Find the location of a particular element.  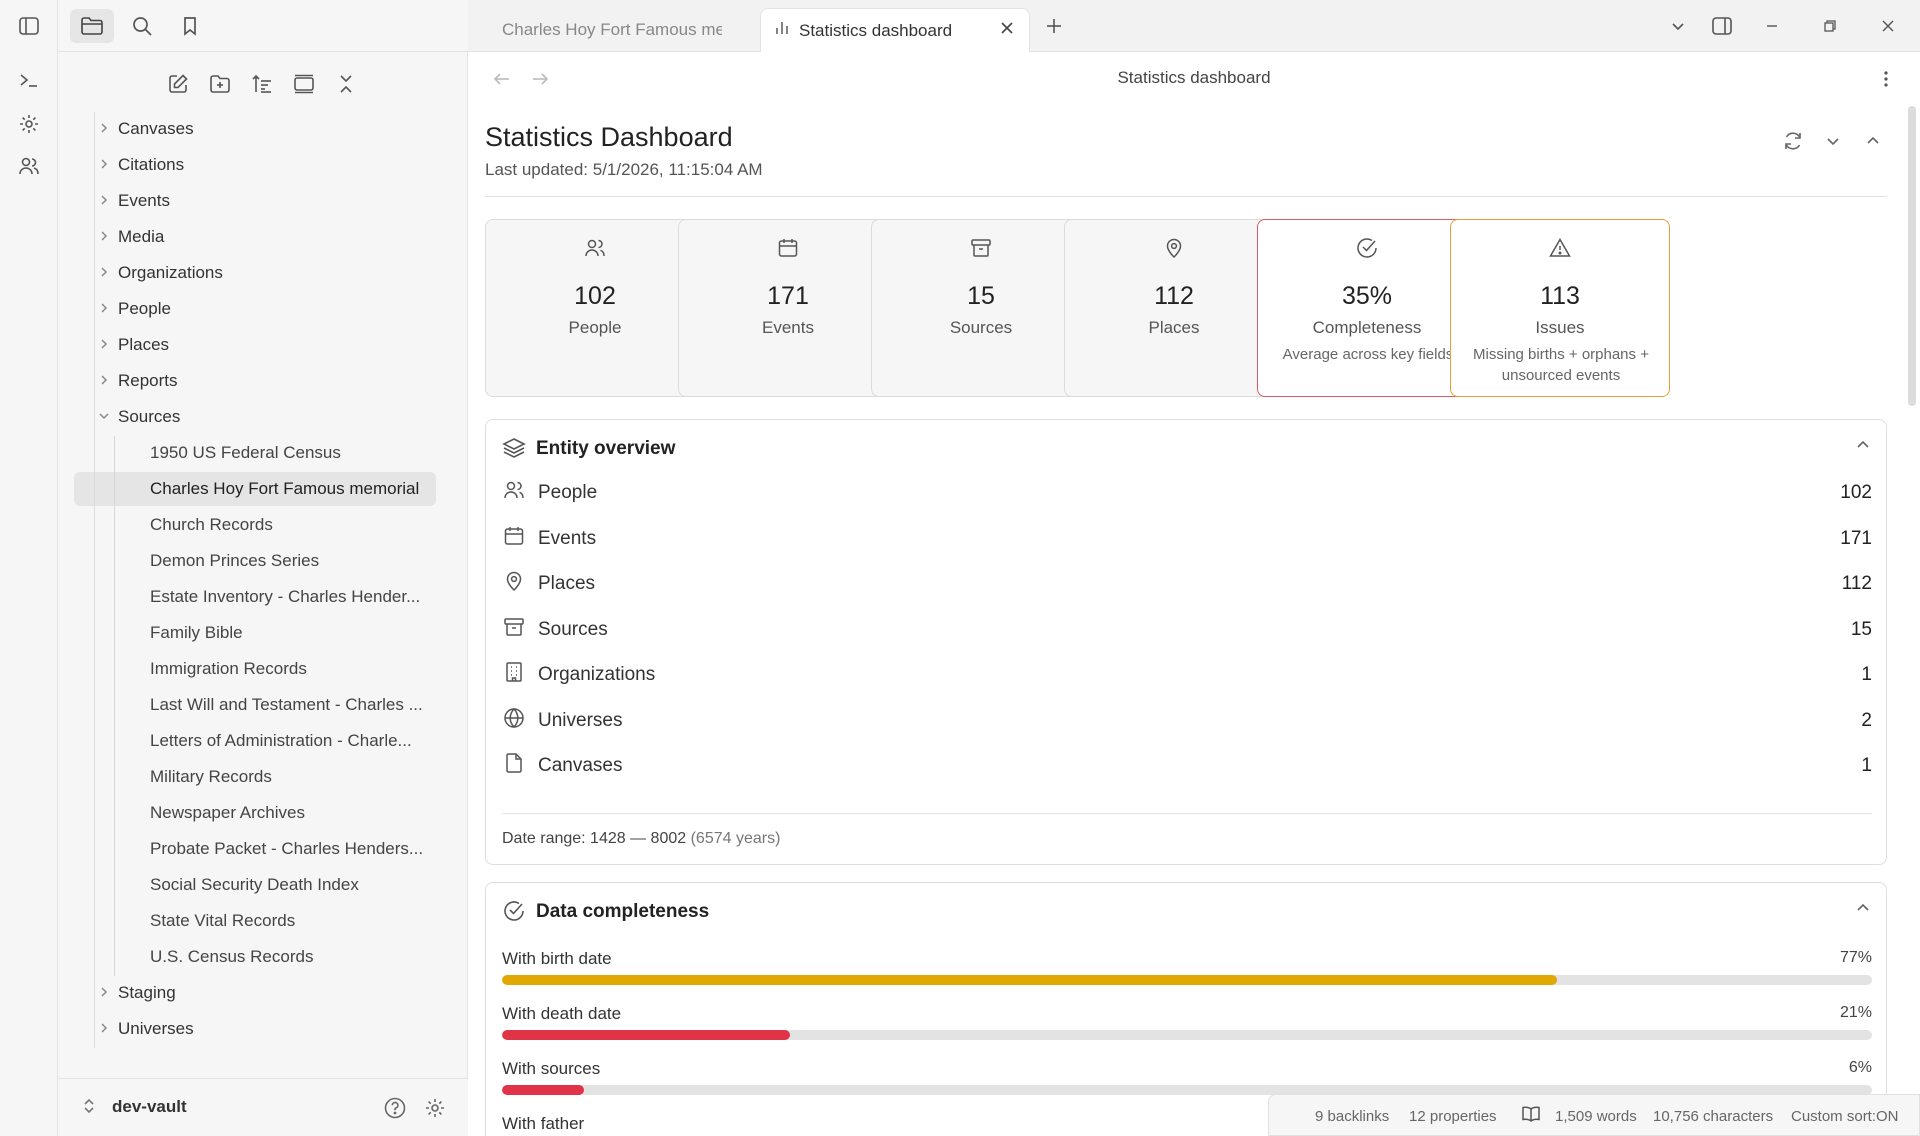

file-item: U.S. Census Records is located at coordinates (255, 957).